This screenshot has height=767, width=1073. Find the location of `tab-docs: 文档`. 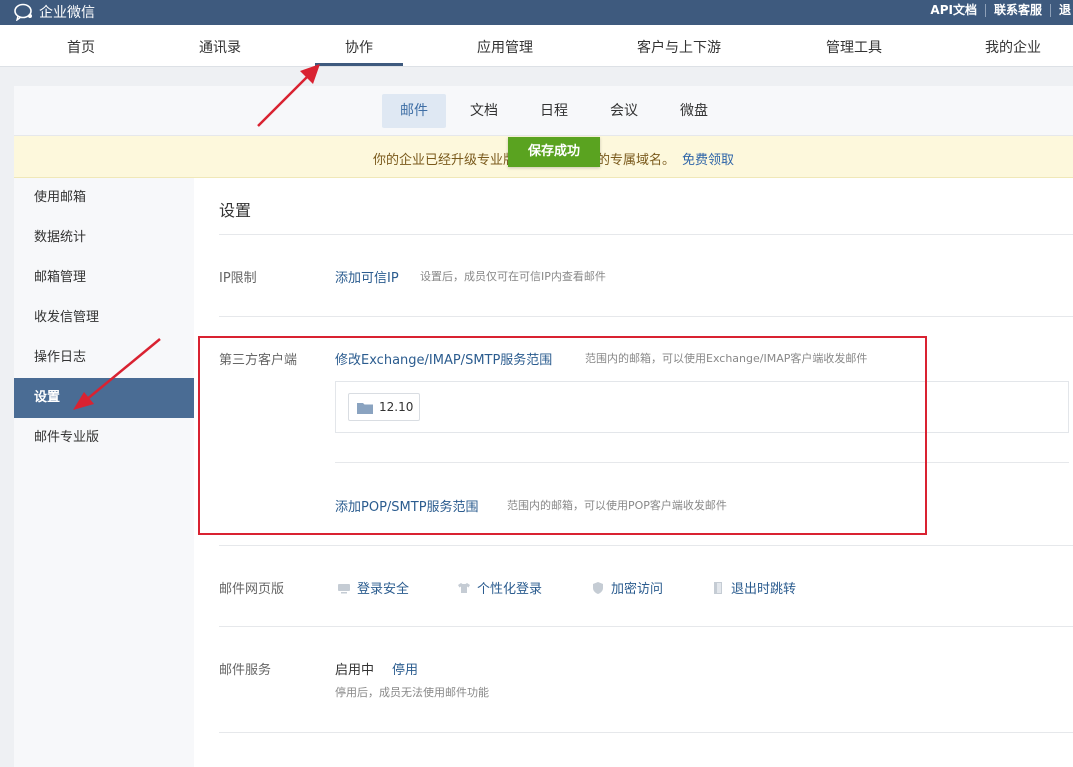

tab-docs: 文档 is located at coordinates (484, 111).